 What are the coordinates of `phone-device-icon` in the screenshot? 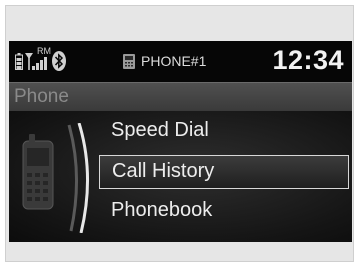 It's located at (129, 61).